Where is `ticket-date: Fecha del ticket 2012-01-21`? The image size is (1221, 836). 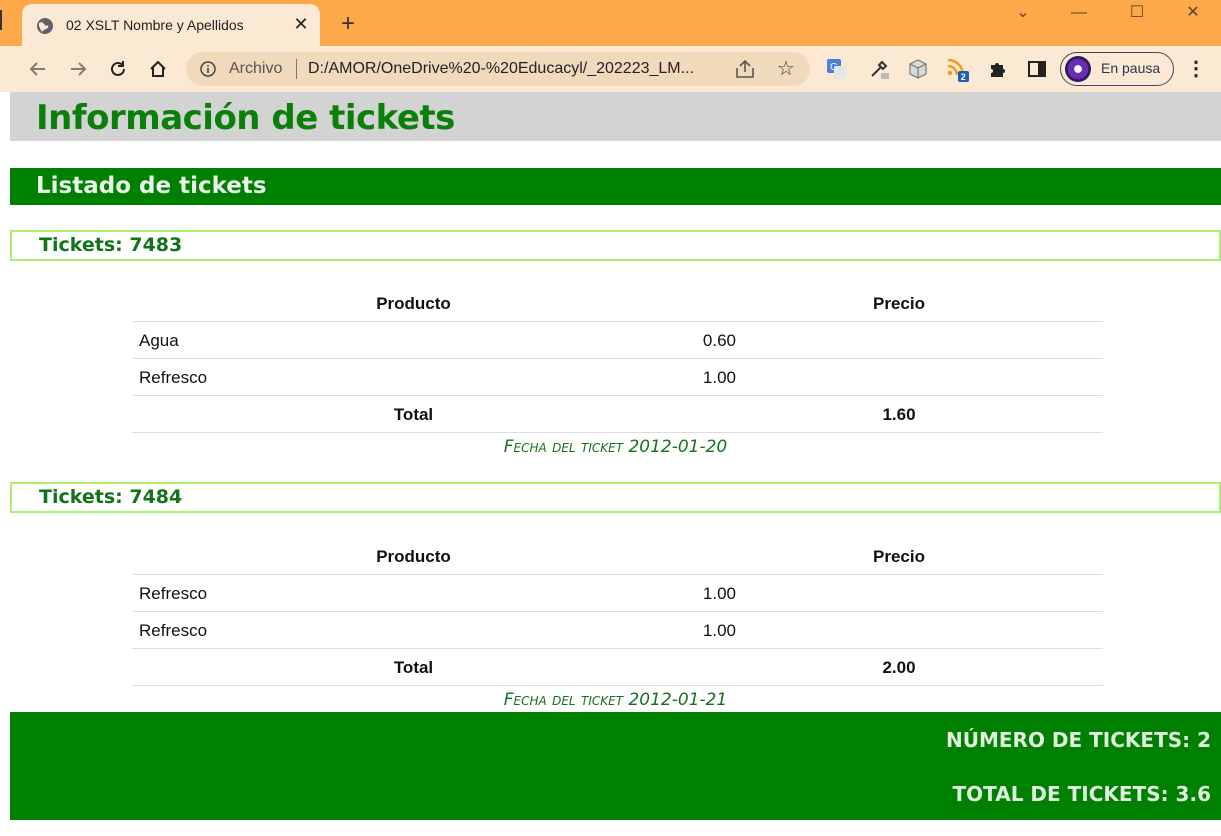
ticket-date: Fecha del ticket 2012-01-21 is located at coordinates (615, 700).